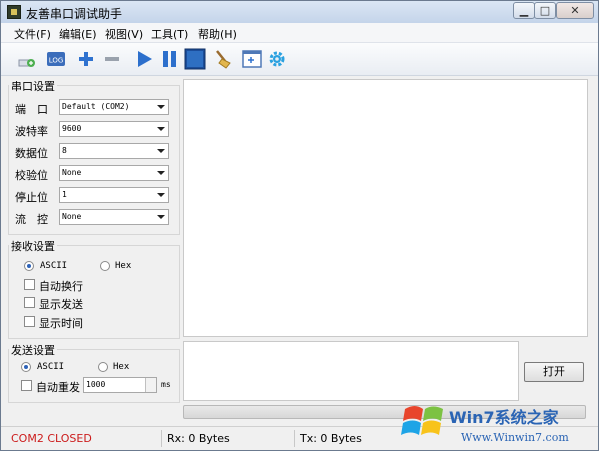  I want to click on app-icon, so click(14, 12).